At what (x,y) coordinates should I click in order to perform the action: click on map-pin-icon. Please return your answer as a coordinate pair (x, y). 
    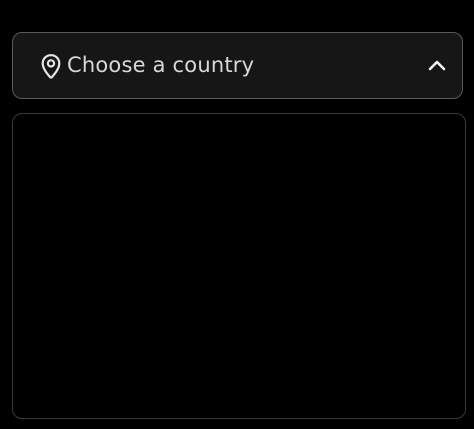
    Looking at the image, I should click on (51, 66).